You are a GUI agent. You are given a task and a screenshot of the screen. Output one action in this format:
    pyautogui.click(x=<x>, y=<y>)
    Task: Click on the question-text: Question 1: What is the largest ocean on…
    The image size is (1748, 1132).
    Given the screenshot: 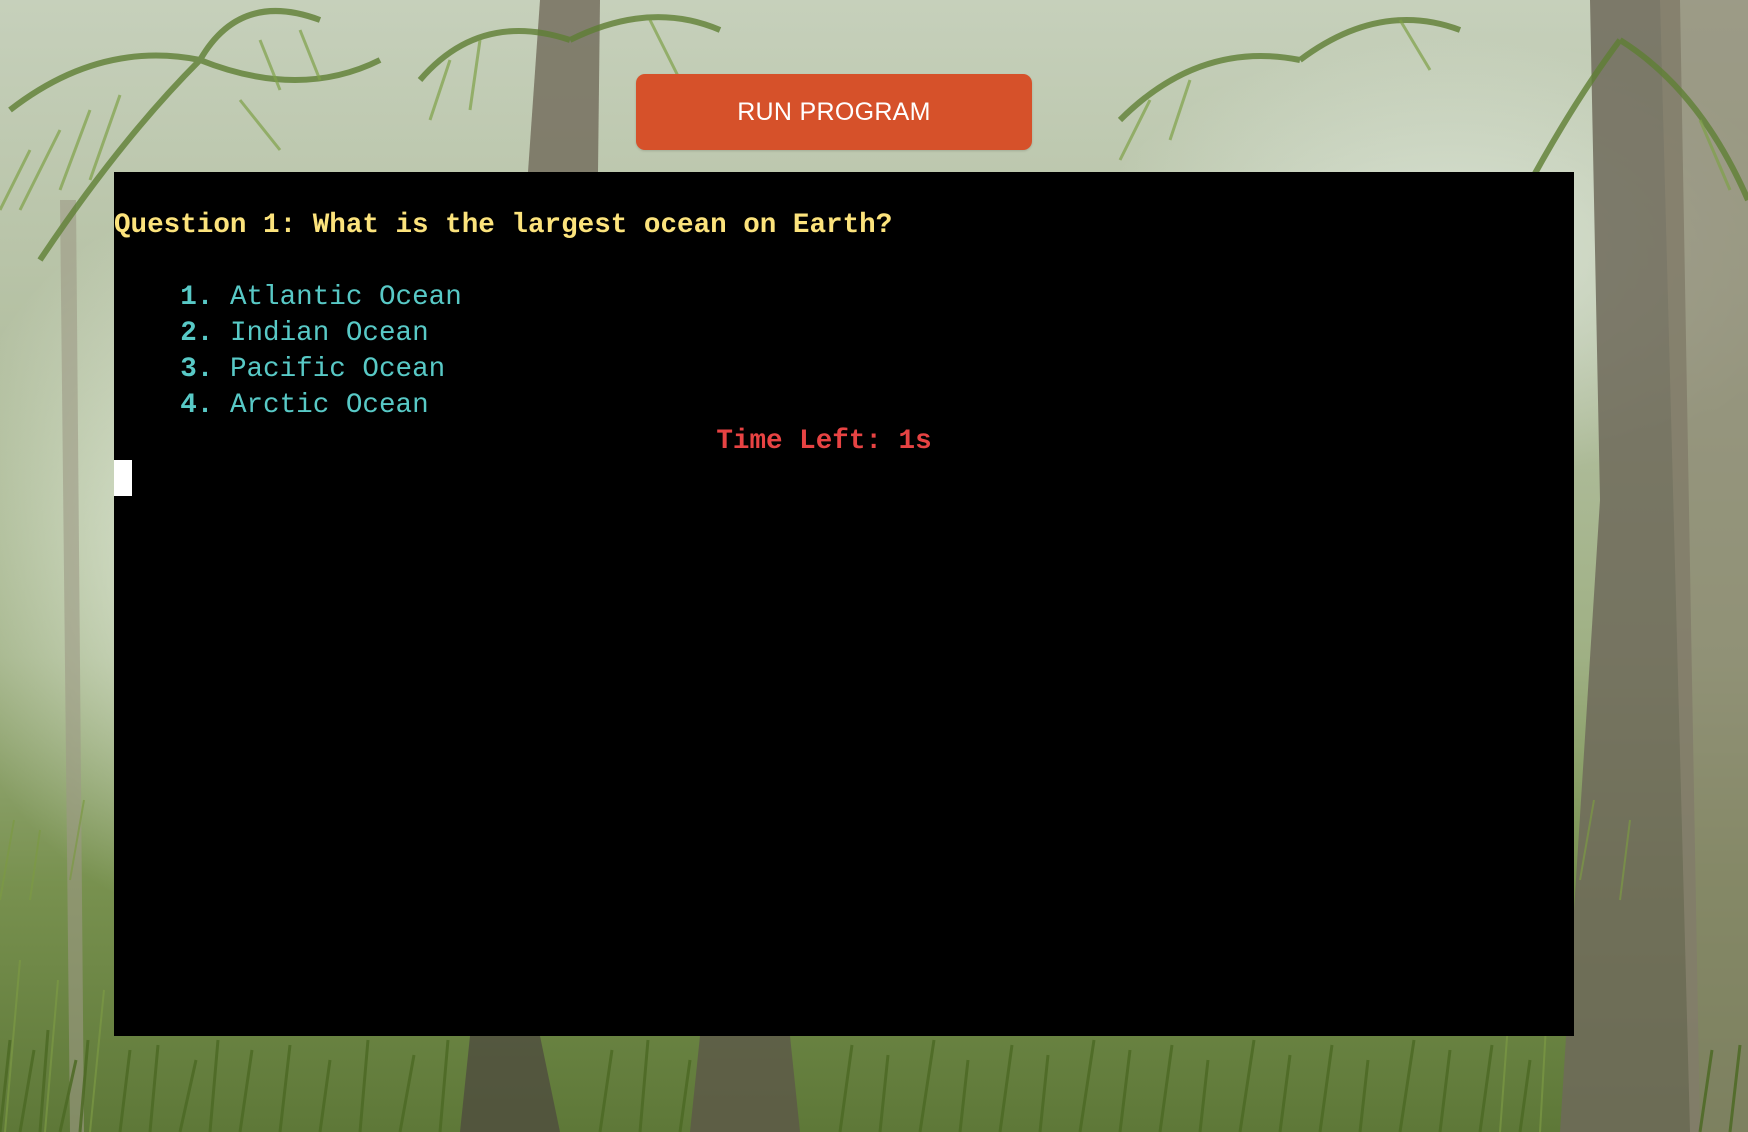 What is the action you would take?
    pyautogui.click(x=503, y=225)
    